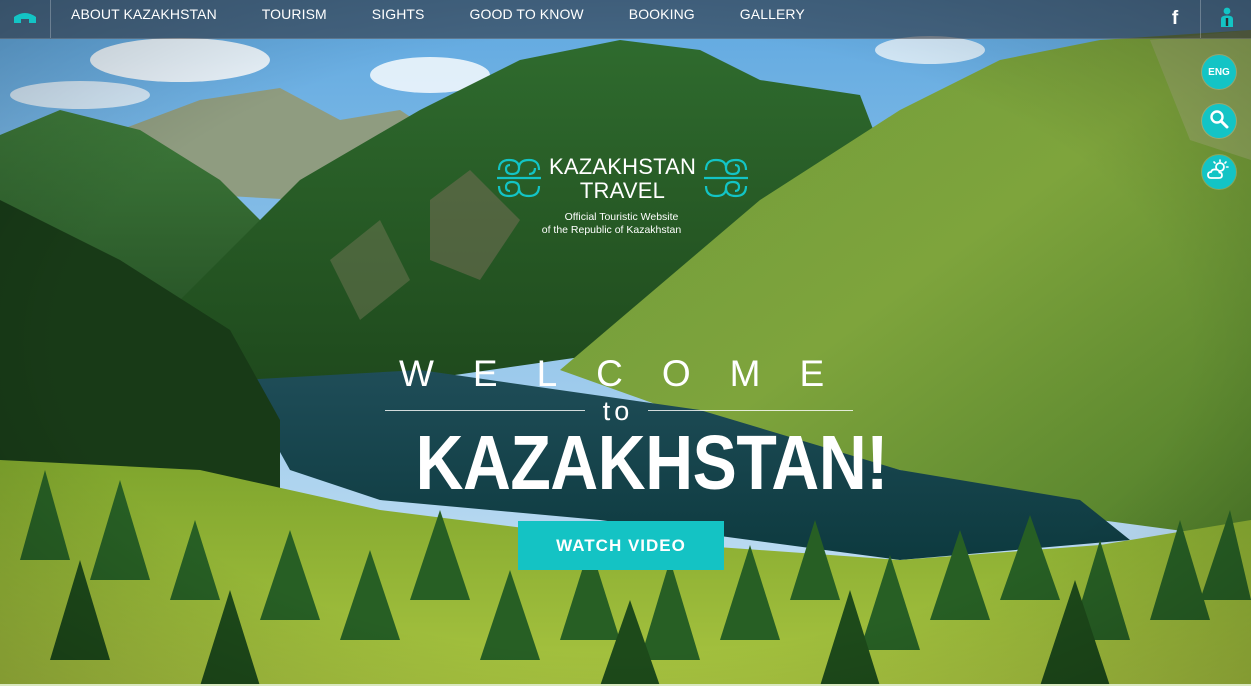  What do you see at coordinates (485, 410) in the screenshot?
I see `divider-left` at bounding box center [485, 410].